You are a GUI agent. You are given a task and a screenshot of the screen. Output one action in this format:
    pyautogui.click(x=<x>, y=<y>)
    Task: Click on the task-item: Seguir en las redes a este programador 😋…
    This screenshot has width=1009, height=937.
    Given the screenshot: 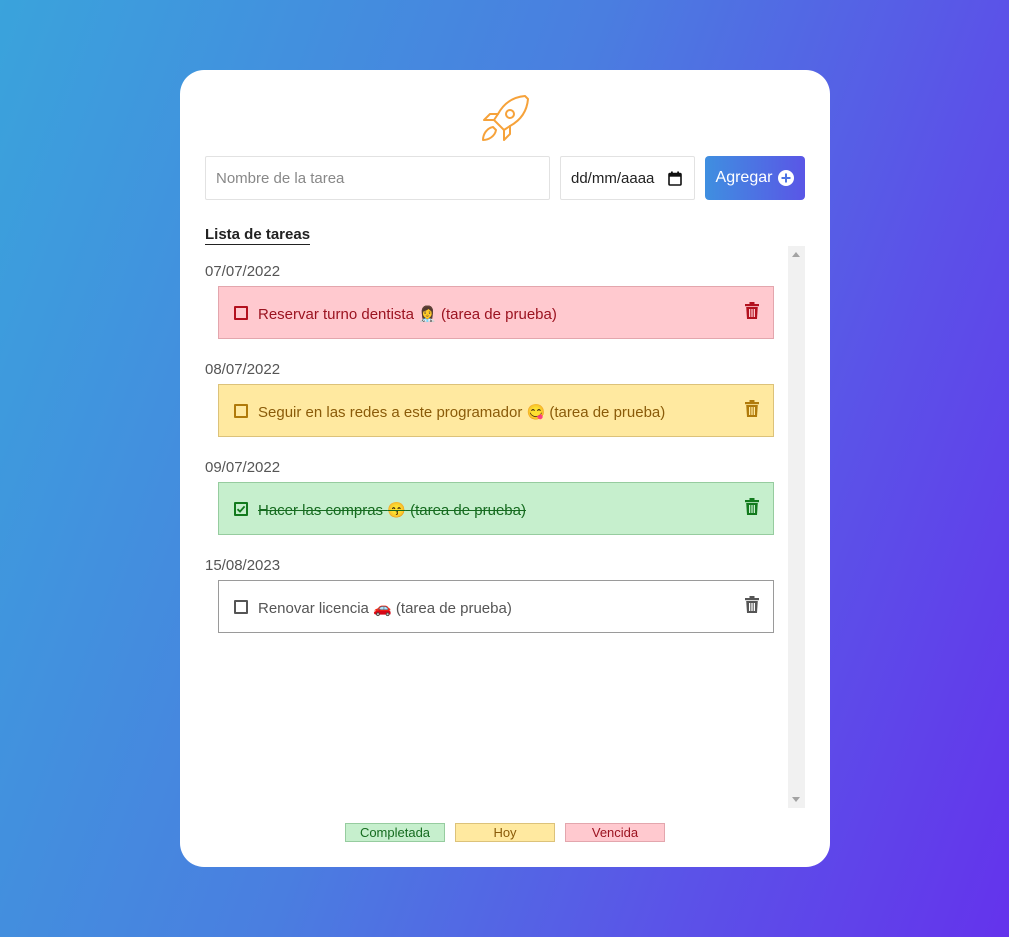 What is the action you would take?
    pyautogui.click(x=496, y=410)
    